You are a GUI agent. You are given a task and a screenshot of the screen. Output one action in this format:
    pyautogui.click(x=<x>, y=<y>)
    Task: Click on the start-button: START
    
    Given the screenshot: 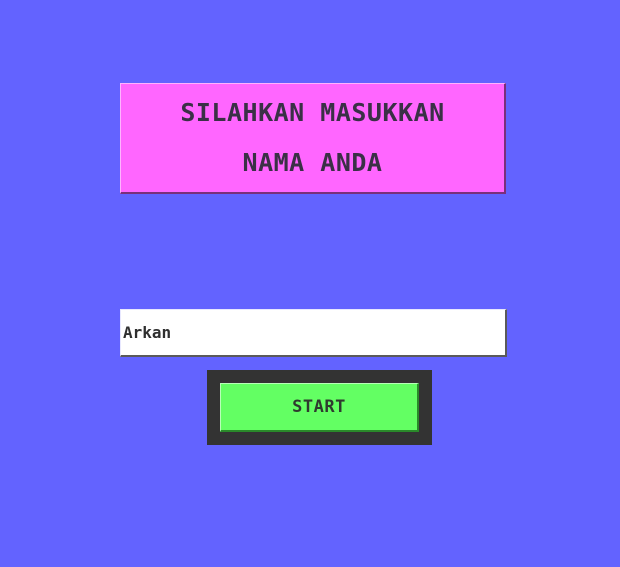 What is the action you would take?
    pyautogui.click(x=319, y=407)
    